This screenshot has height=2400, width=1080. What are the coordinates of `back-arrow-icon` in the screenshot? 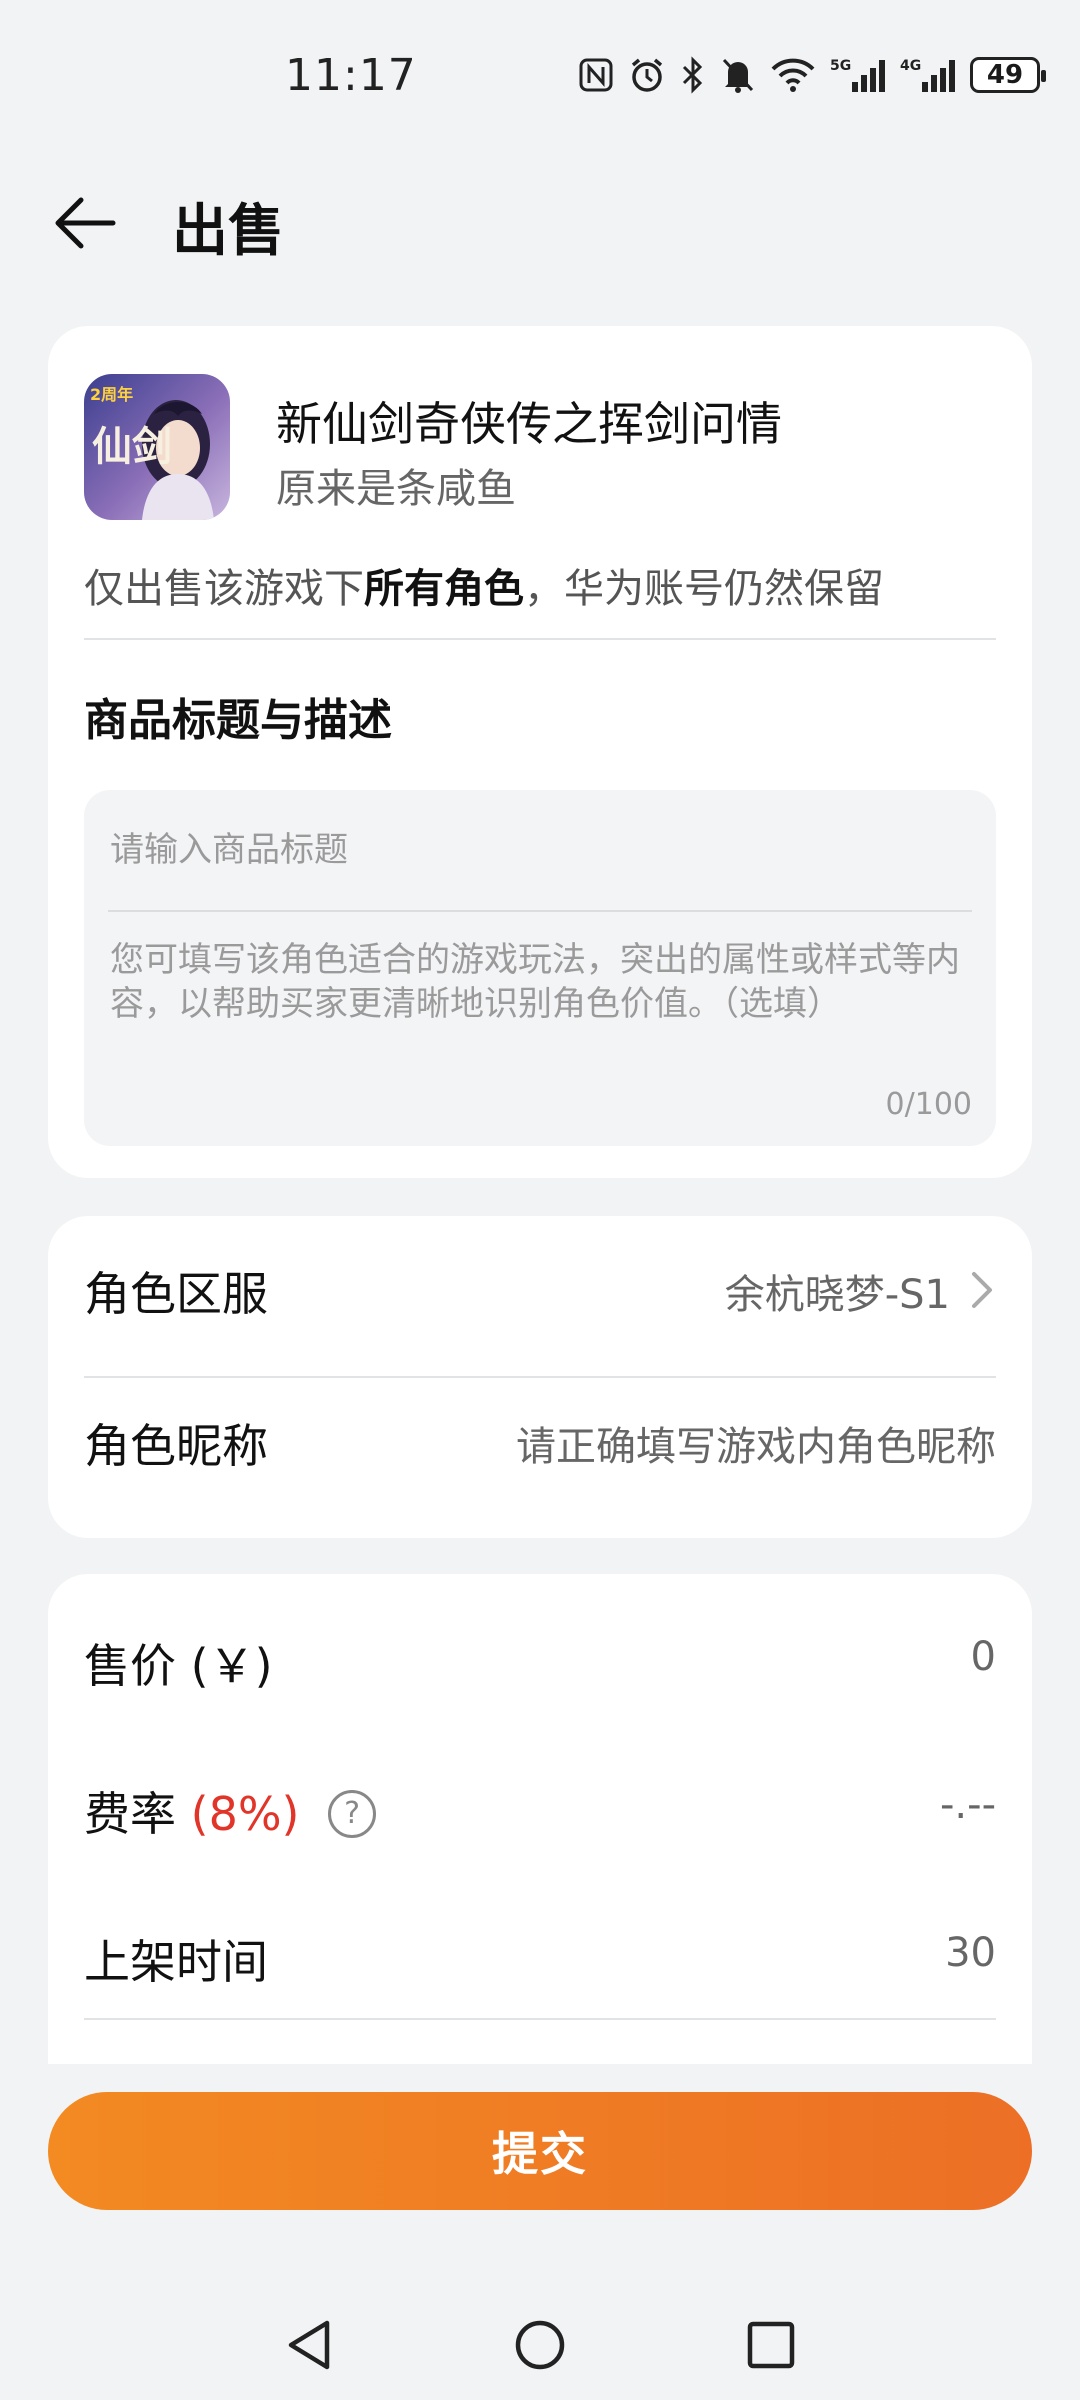 It's located at (85, 223).